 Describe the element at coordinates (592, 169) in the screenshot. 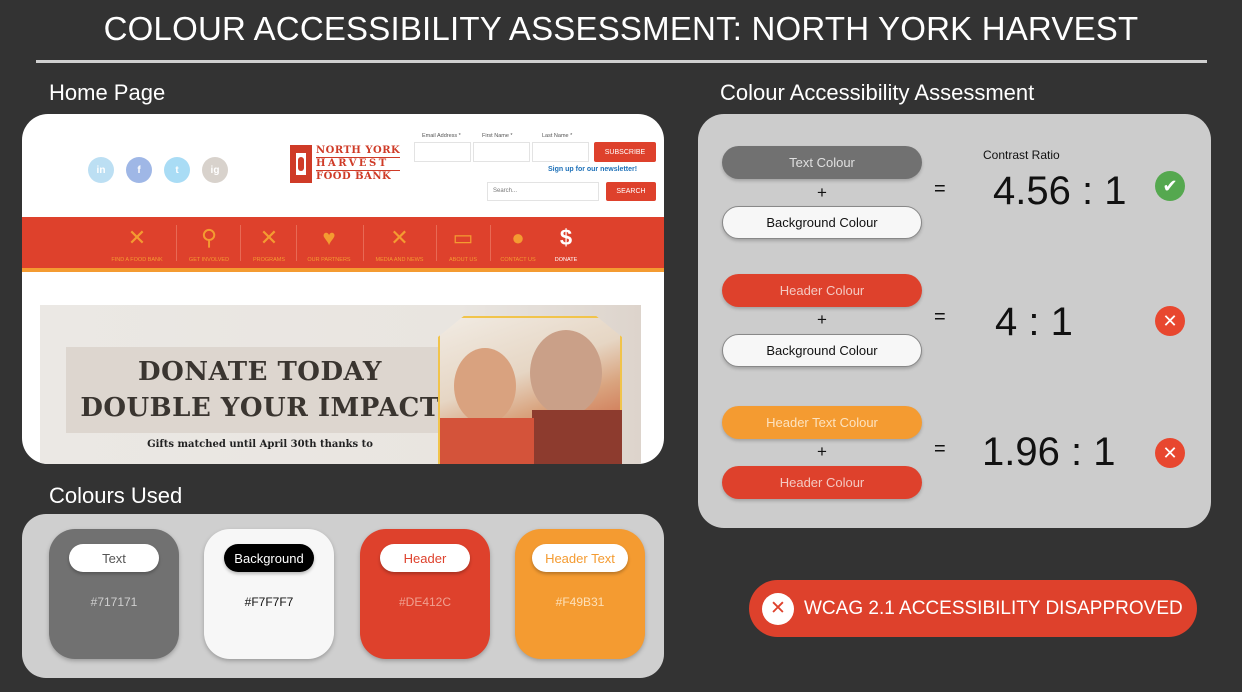

I see `newsletter-link: Sign up for our newsletter!` at that location.